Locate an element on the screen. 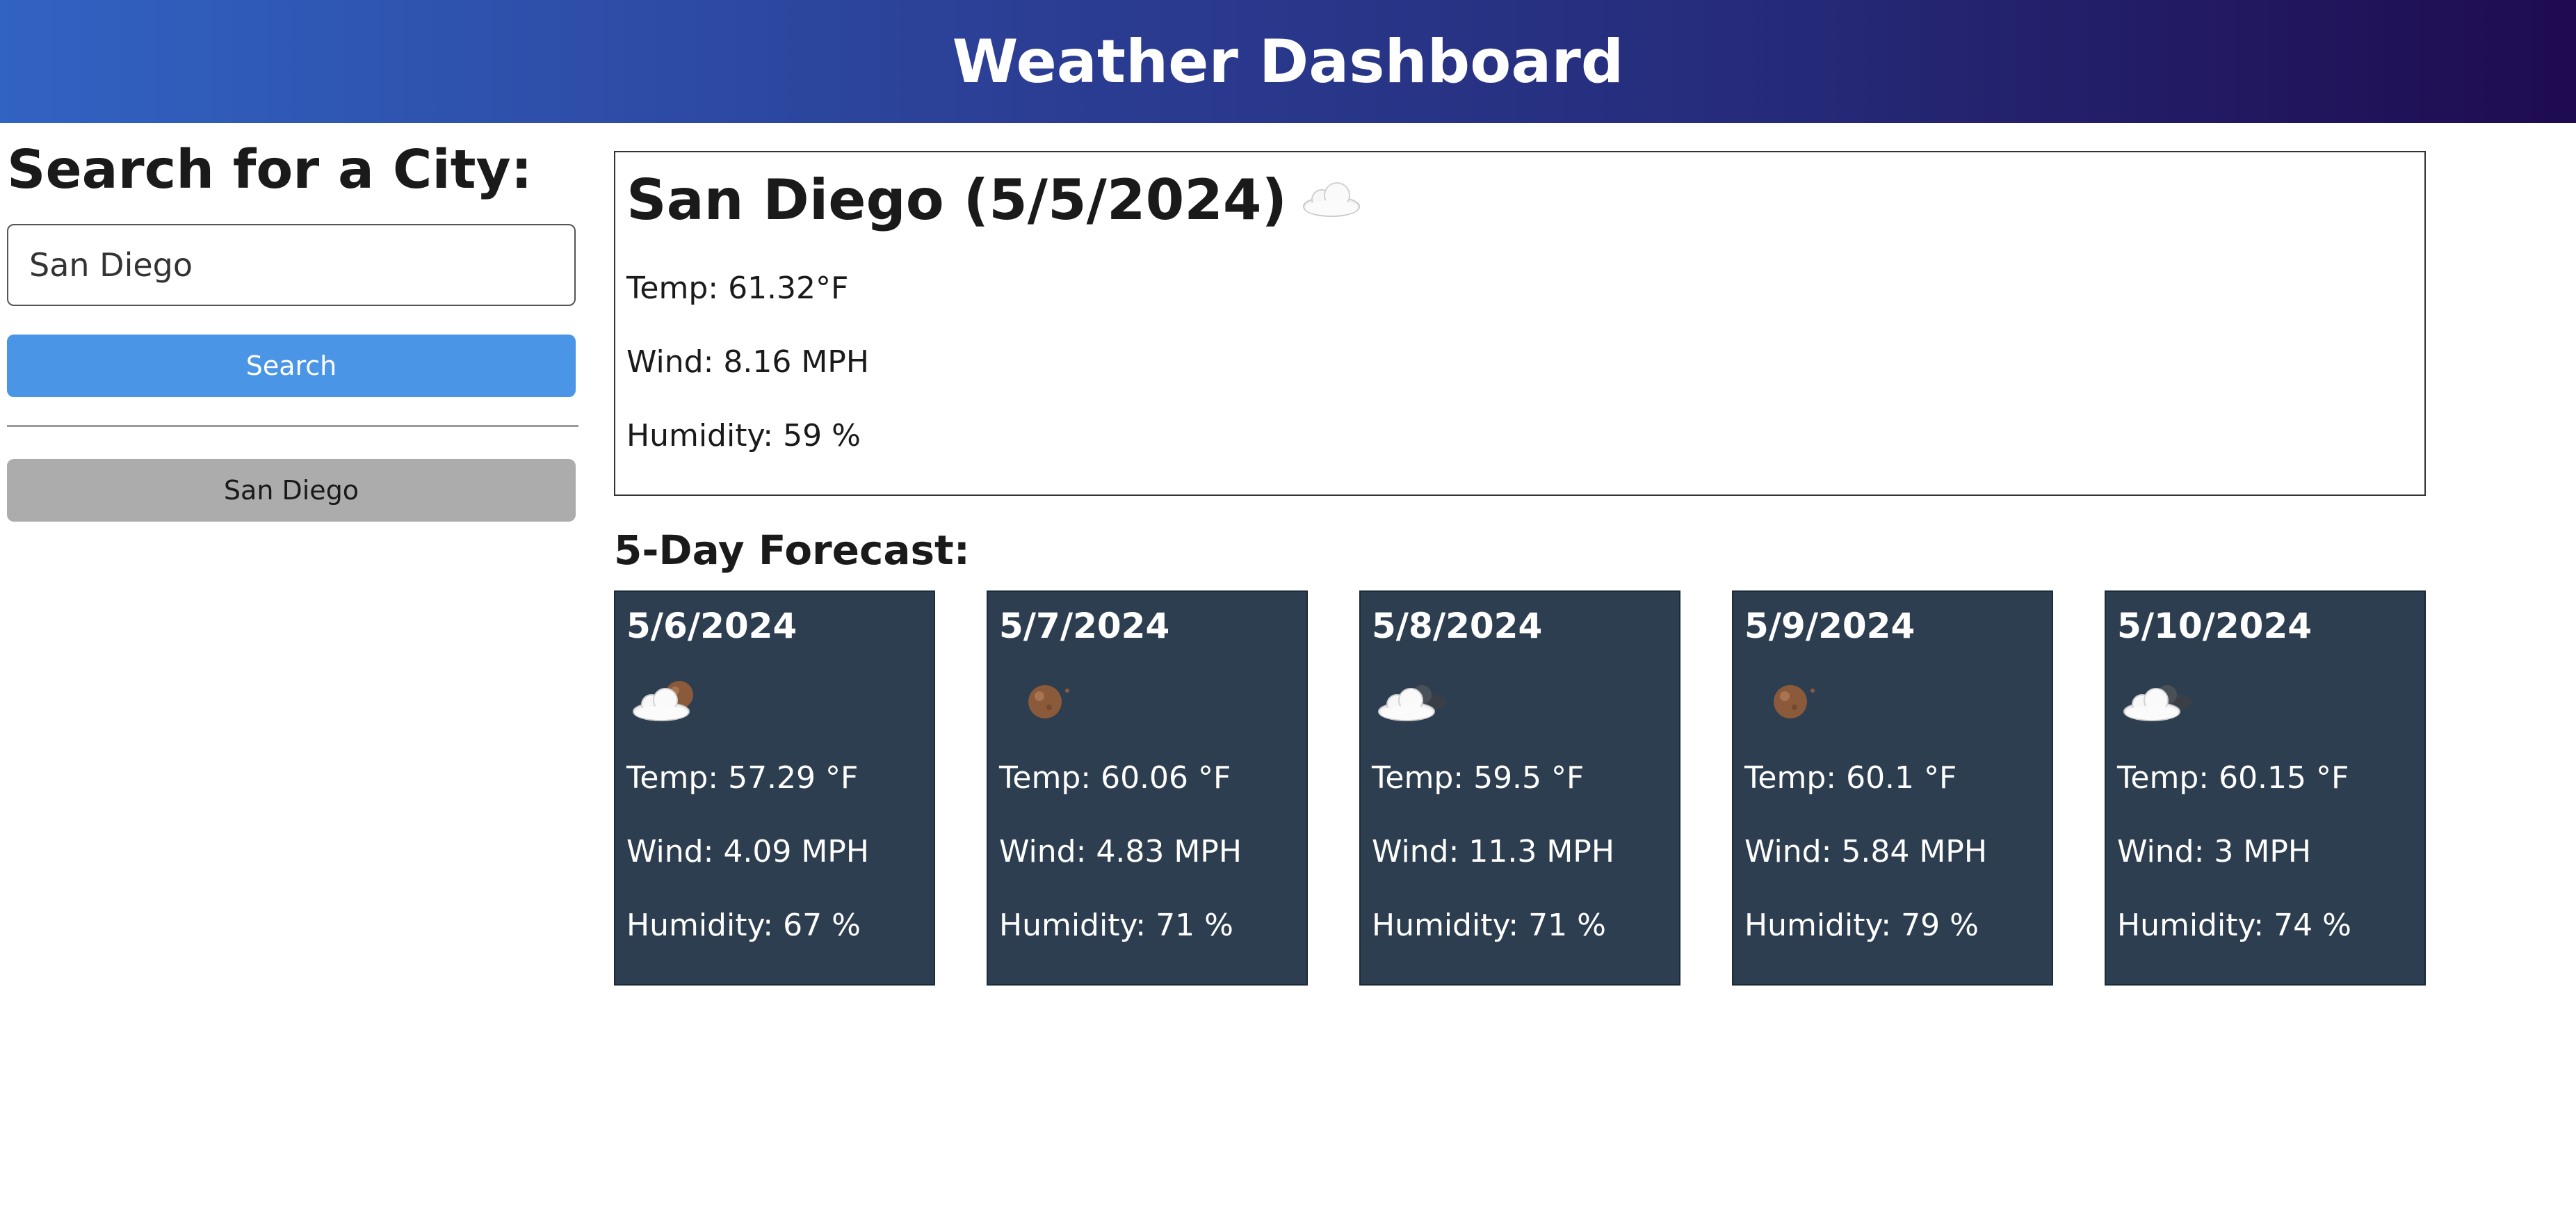 This screenshot has width=2576, height=1222. current-humidity: Humidity: 59 % is located at coordinates (743, 436).